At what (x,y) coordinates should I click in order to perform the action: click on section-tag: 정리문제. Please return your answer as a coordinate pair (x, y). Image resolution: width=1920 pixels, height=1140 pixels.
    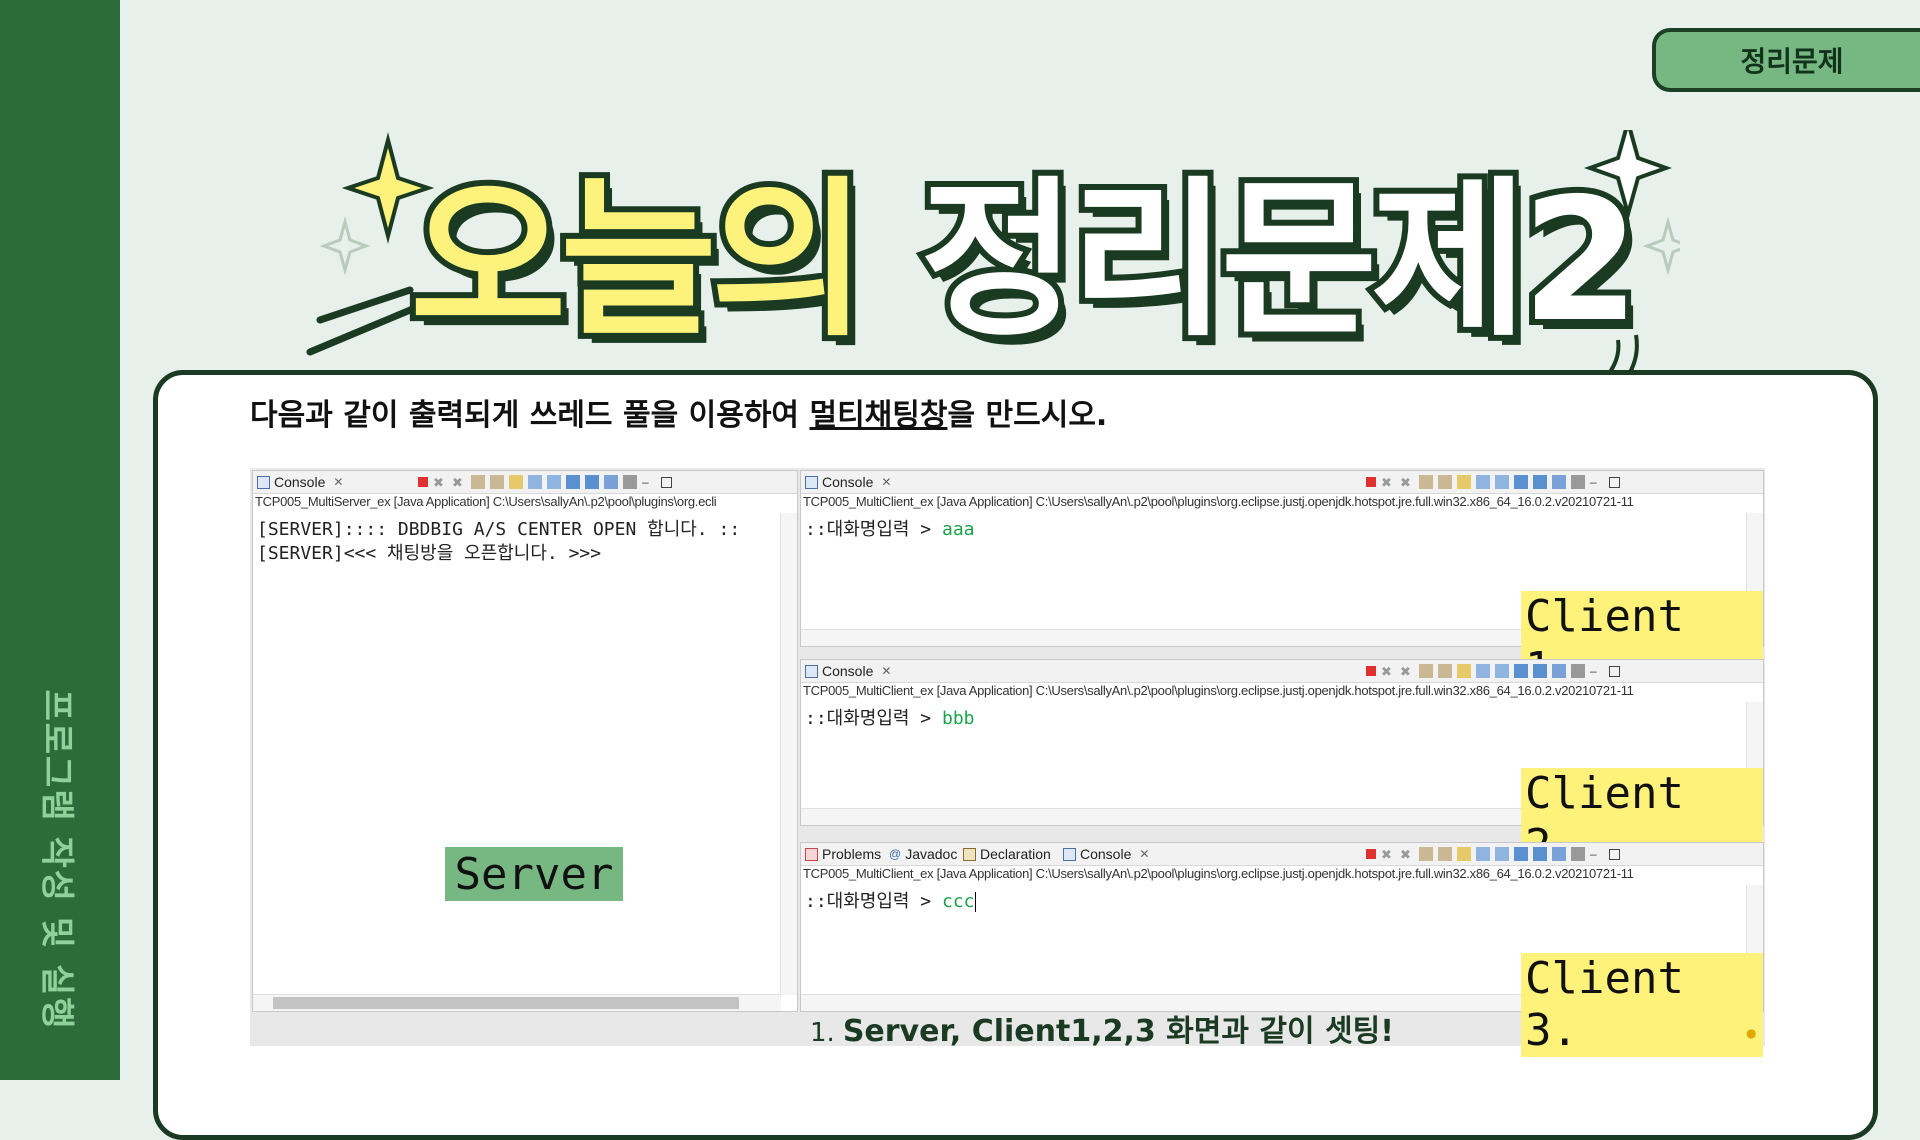
    Looking at the image, I should click on (1786, 60).